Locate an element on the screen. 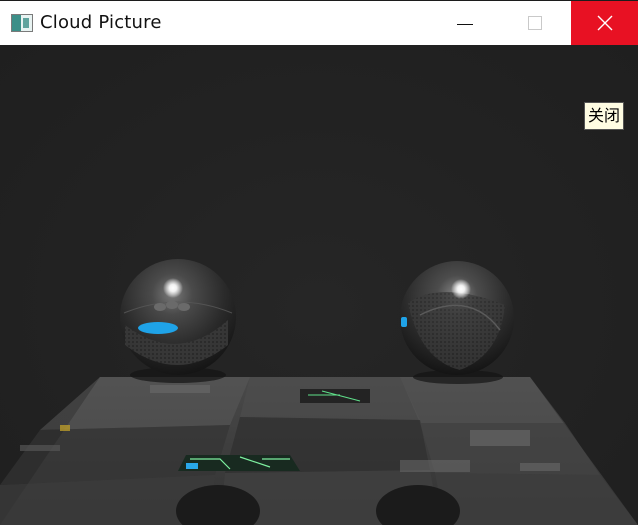 This screenshot has width=638, height=525. picture-app-icon is located at coordinates (22, 23).